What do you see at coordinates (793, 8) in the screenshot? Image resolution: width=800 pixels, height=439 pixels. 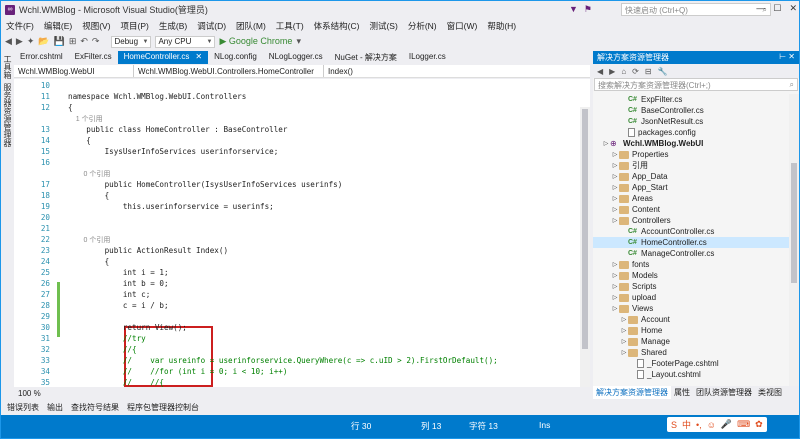 I see `close-button: ✕` at bounding box center [793, 8].